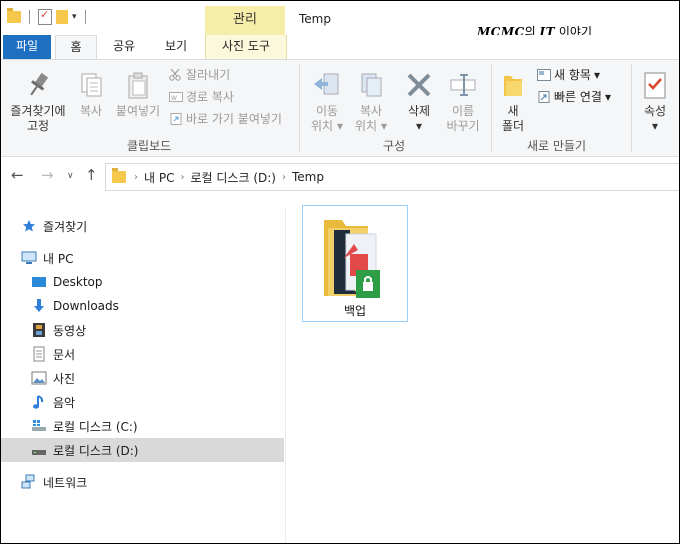 The height and width of the screenshot is (544, 680). Describe the element at coordinates (232, 177) in the screenshot. I see `breadcrumb-drive-d: 로컬 디스크 (D:)` at that location.